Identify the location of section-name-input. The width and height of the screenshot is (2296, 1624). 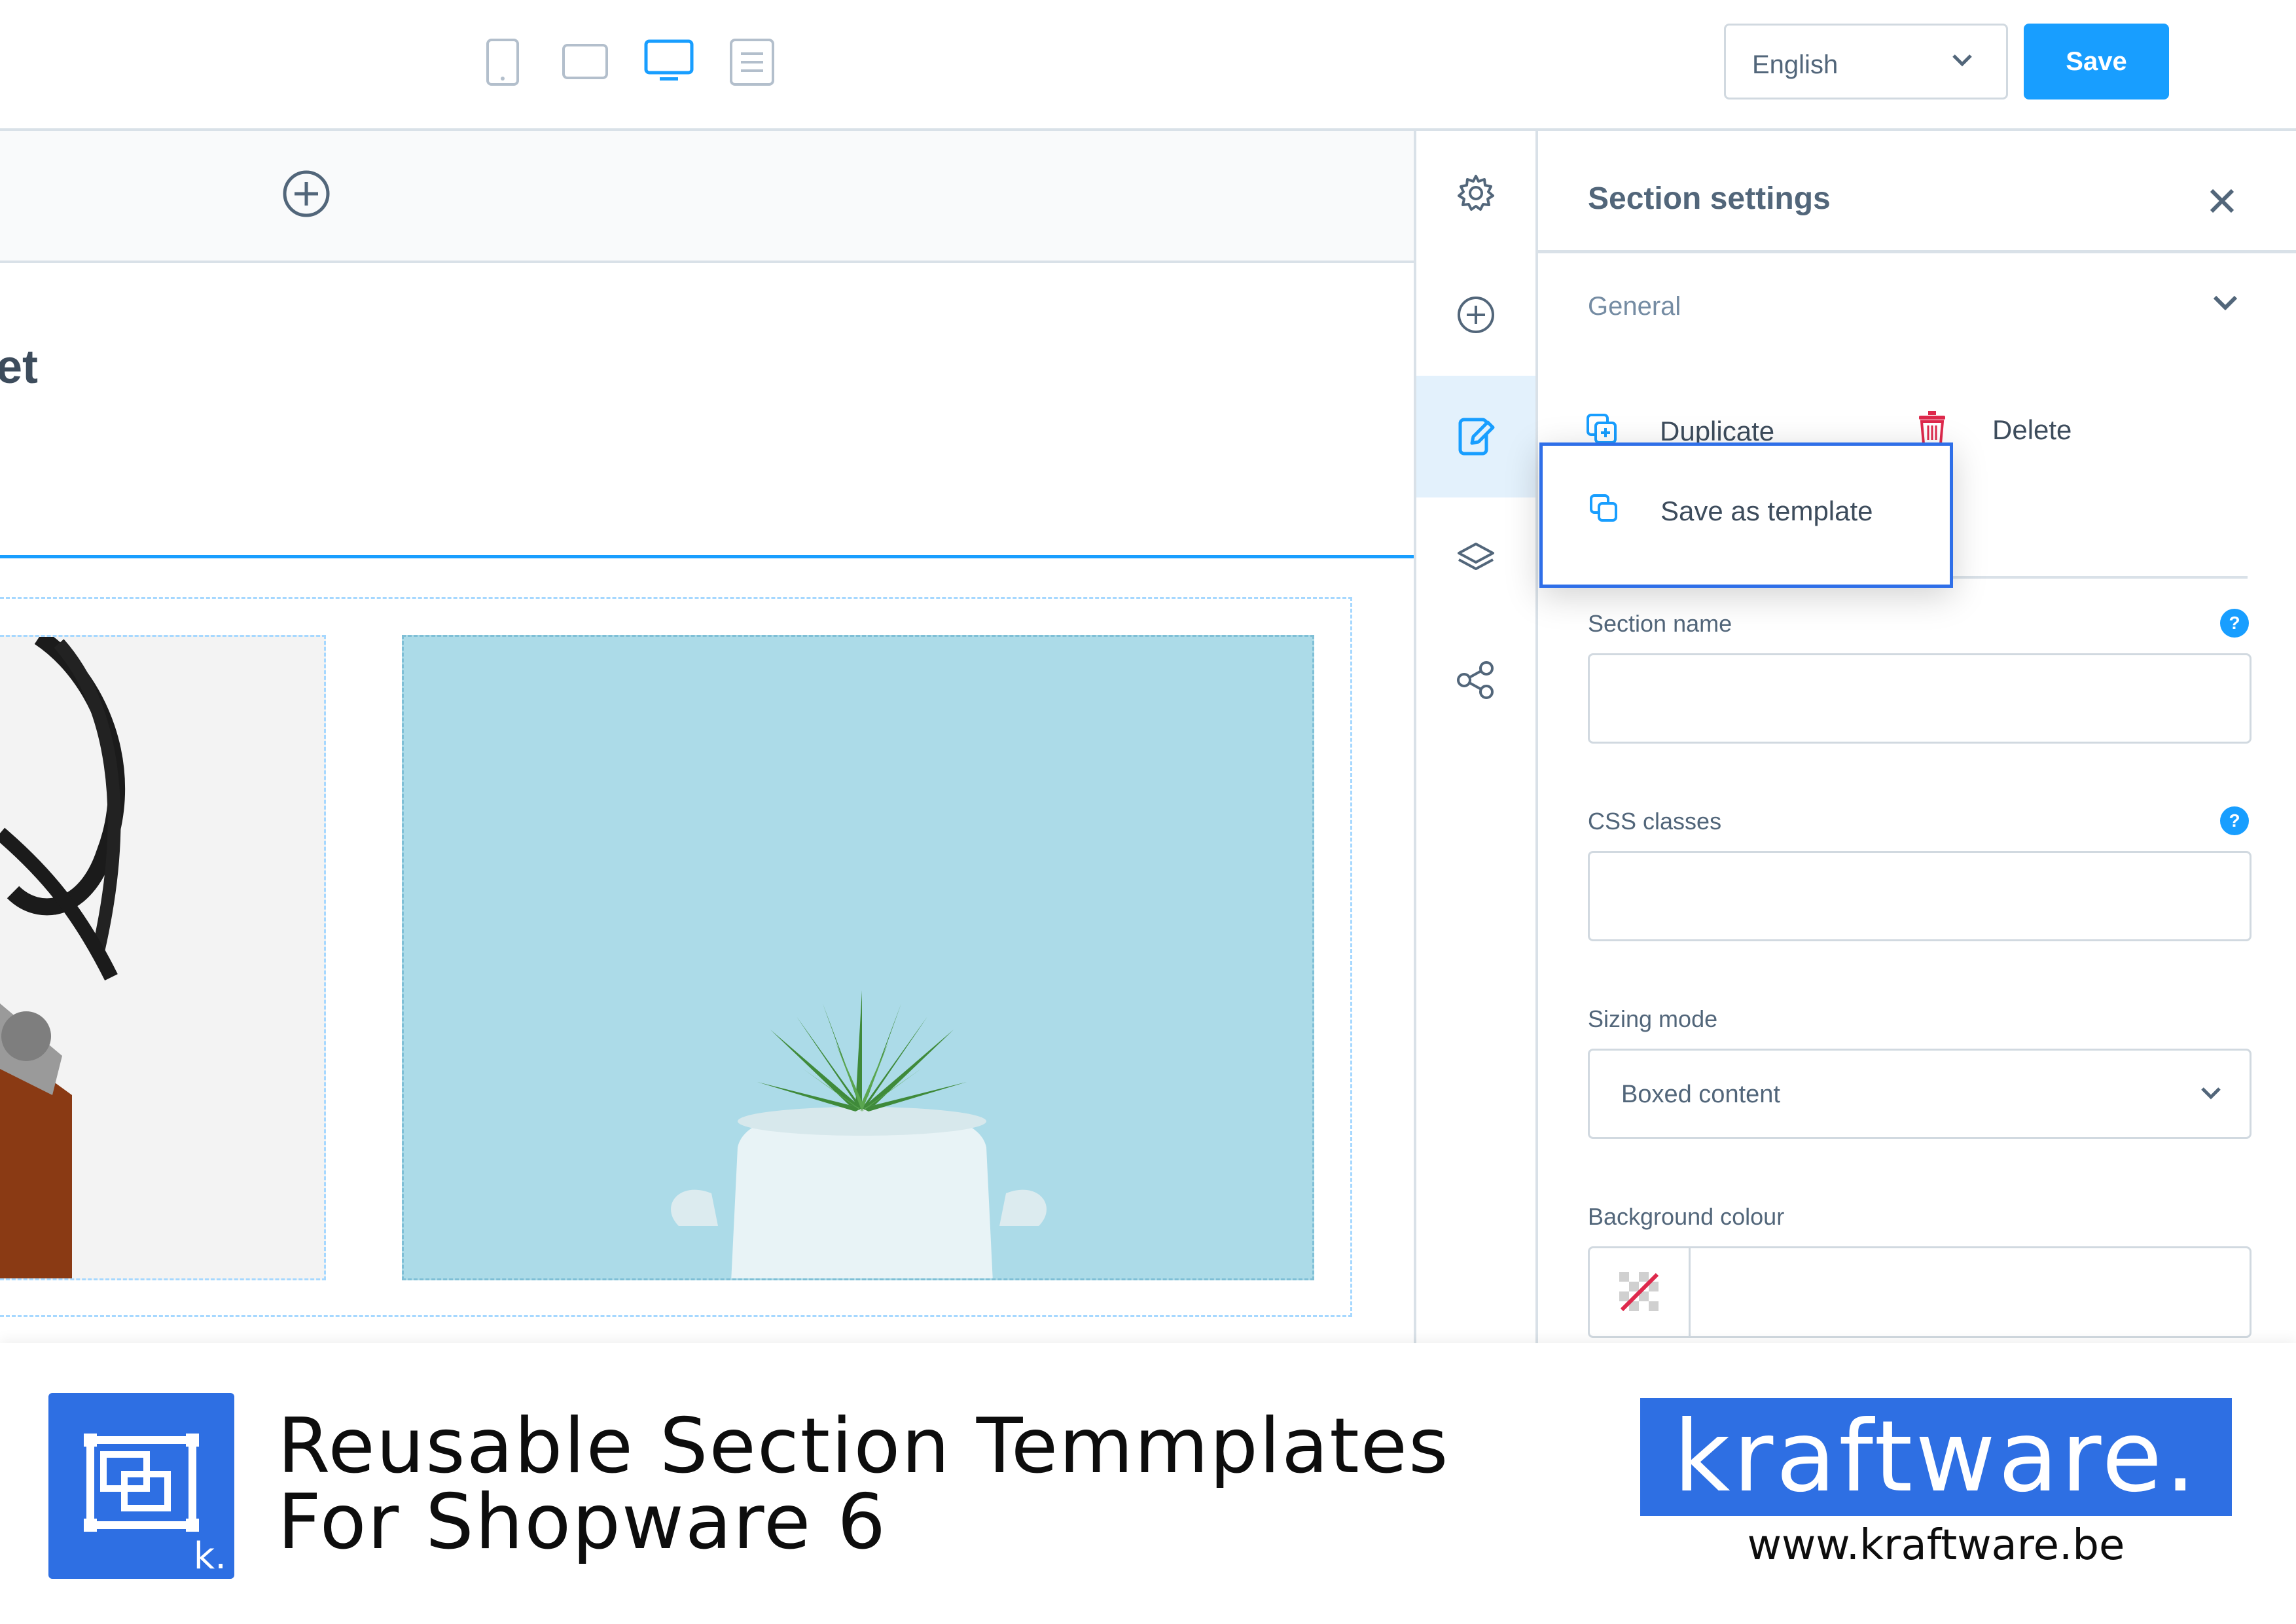
(1920, 698).